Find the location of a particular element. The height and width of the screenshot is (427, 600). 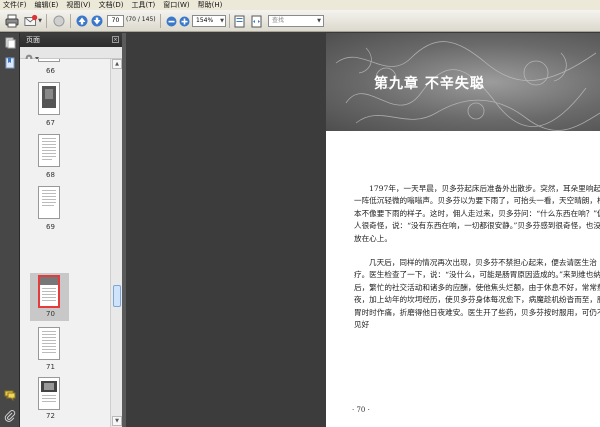

page-folio: · 70 · is located at coordinates (361, 410).